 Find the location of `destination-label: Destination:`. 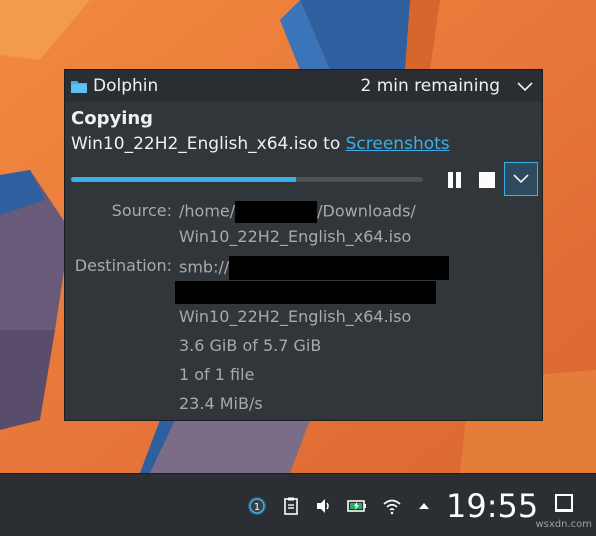

destination-label: Destination: is located at coordinates (123, 265).